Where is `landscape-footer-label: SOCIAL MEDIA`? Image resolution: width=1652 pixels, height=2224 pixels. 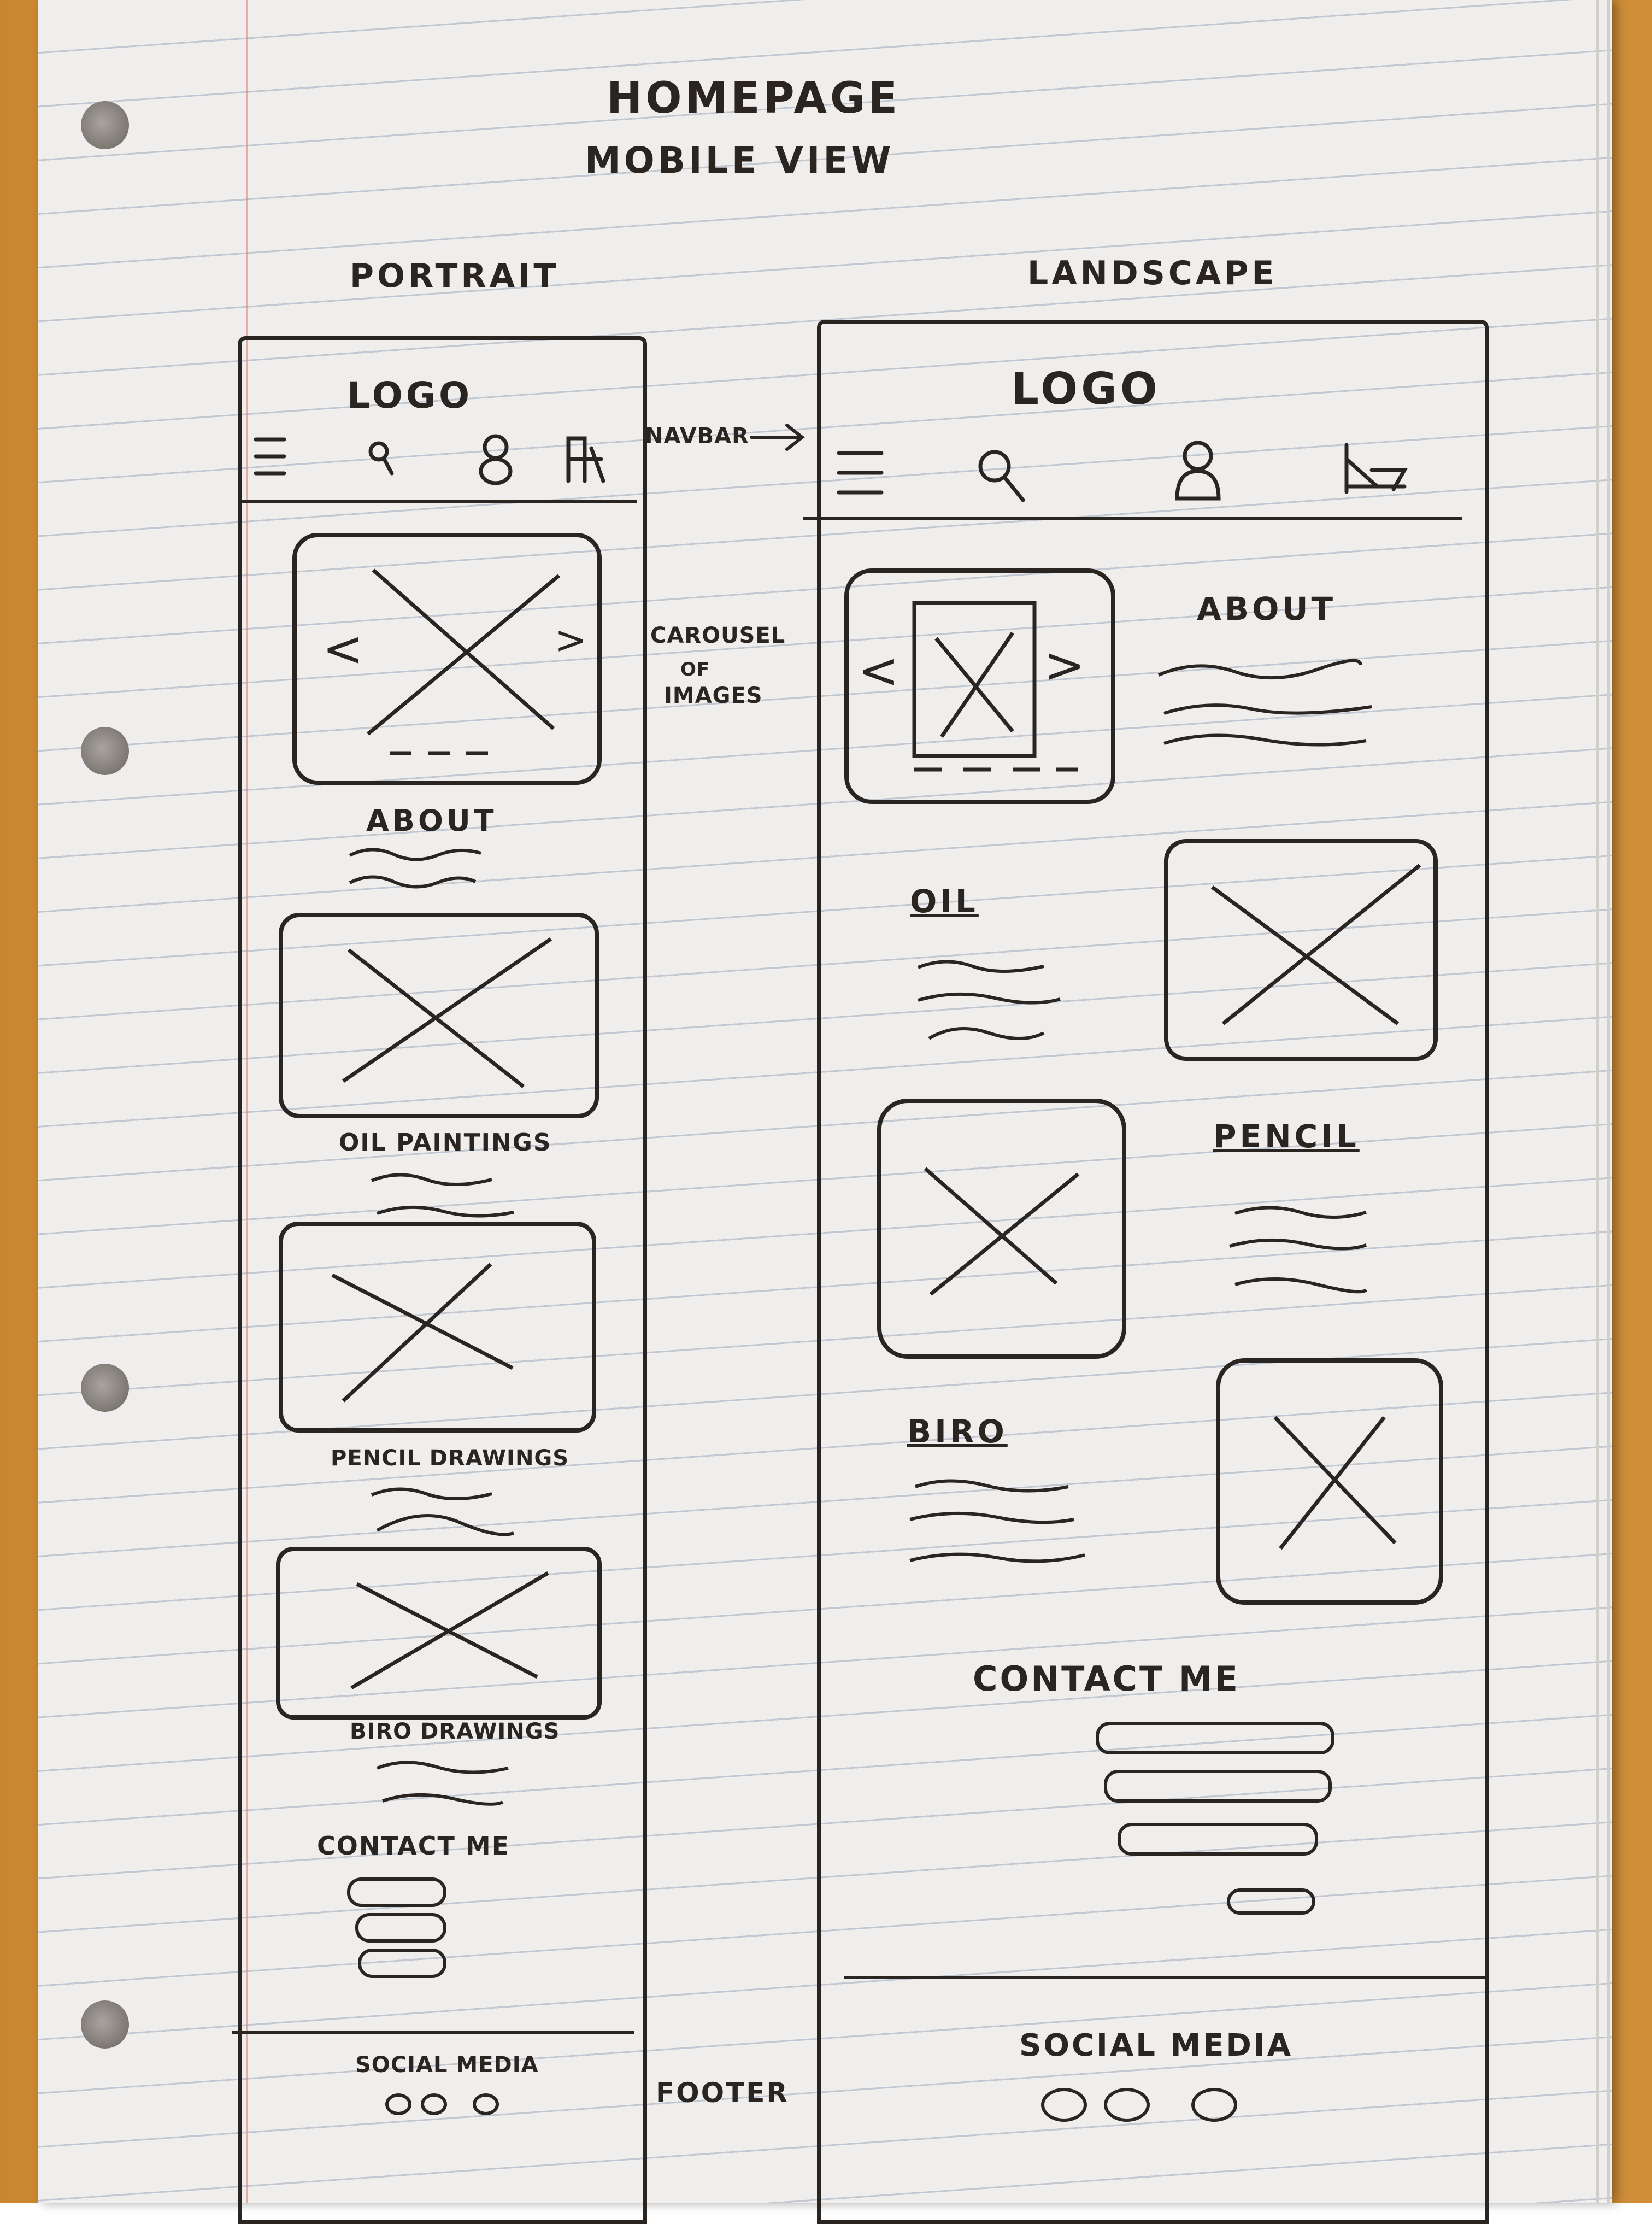 landscape-footer-label: SOCIAL MEDIA is located at coordinates (1156, 2046).